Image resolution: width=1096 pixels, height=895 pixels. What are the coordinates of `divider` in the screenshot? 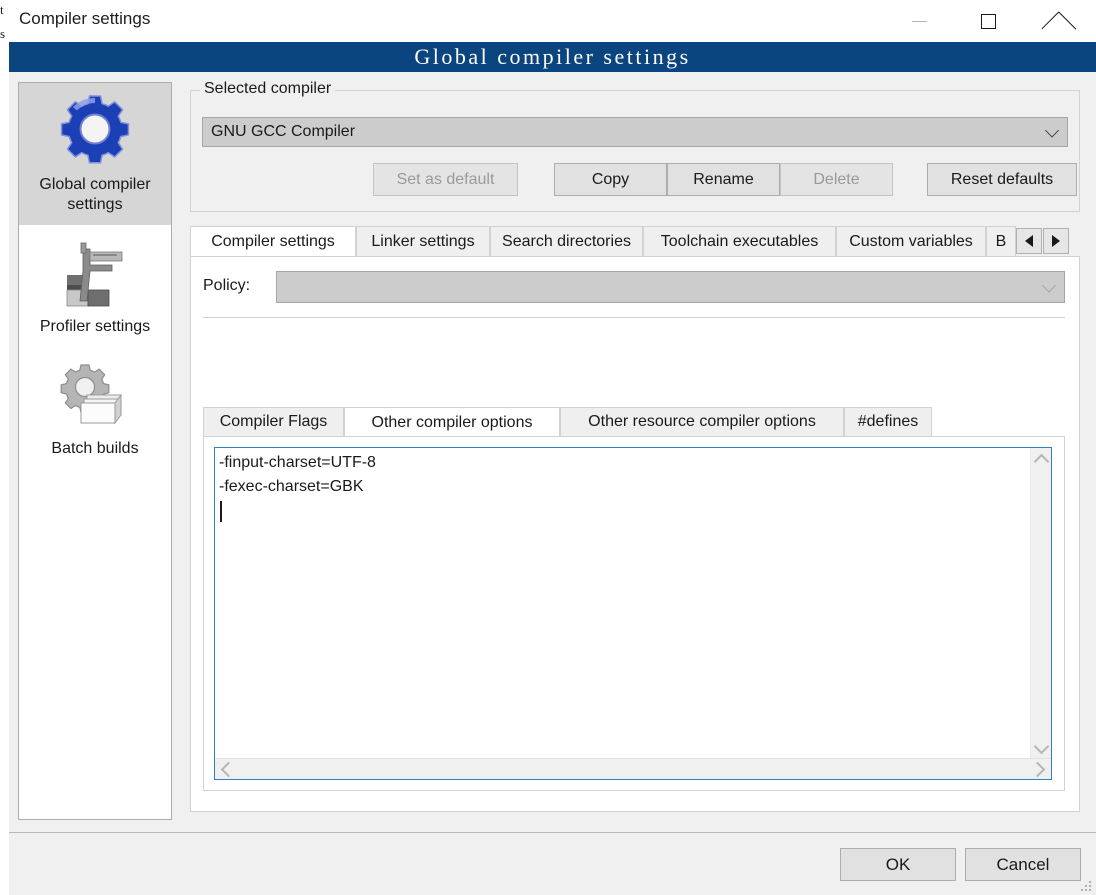 It's located at (634, 317).